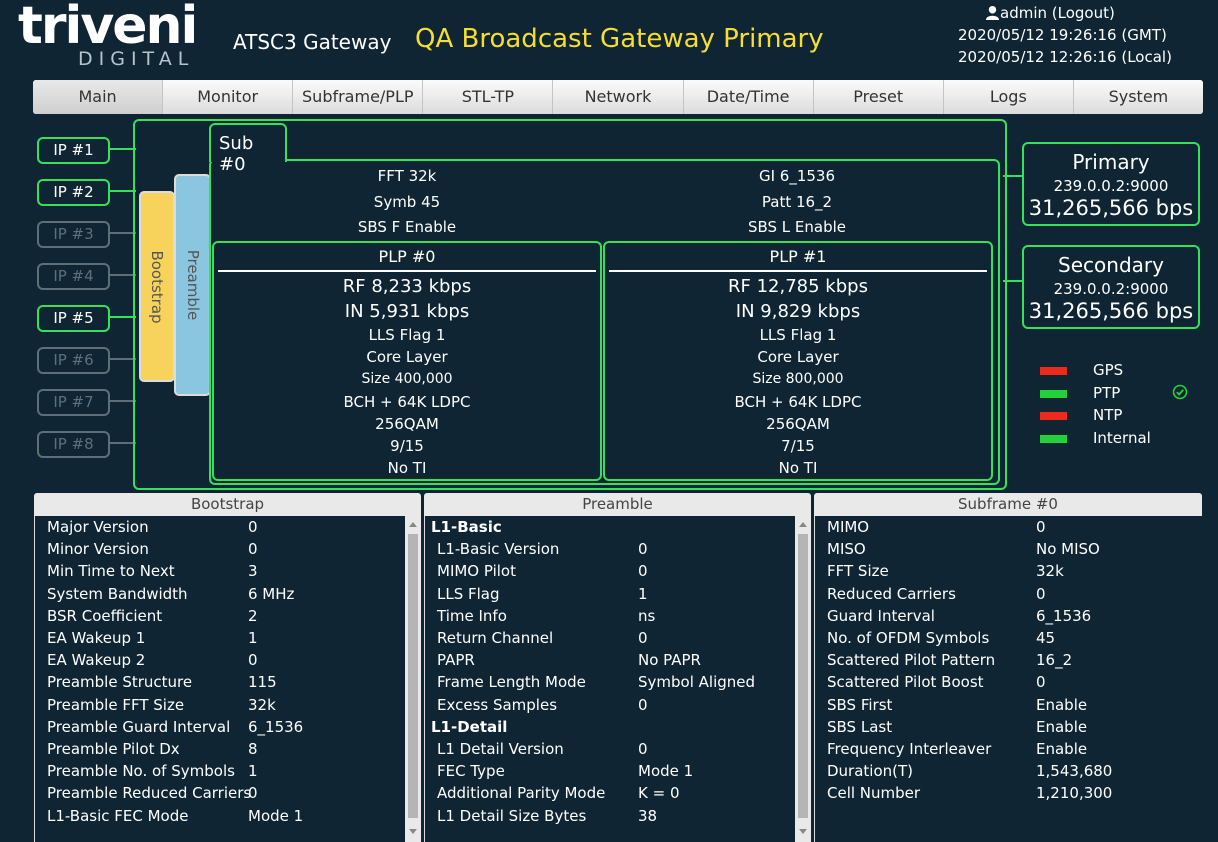  I want to click on property-value: 45, so click(1046, 638).